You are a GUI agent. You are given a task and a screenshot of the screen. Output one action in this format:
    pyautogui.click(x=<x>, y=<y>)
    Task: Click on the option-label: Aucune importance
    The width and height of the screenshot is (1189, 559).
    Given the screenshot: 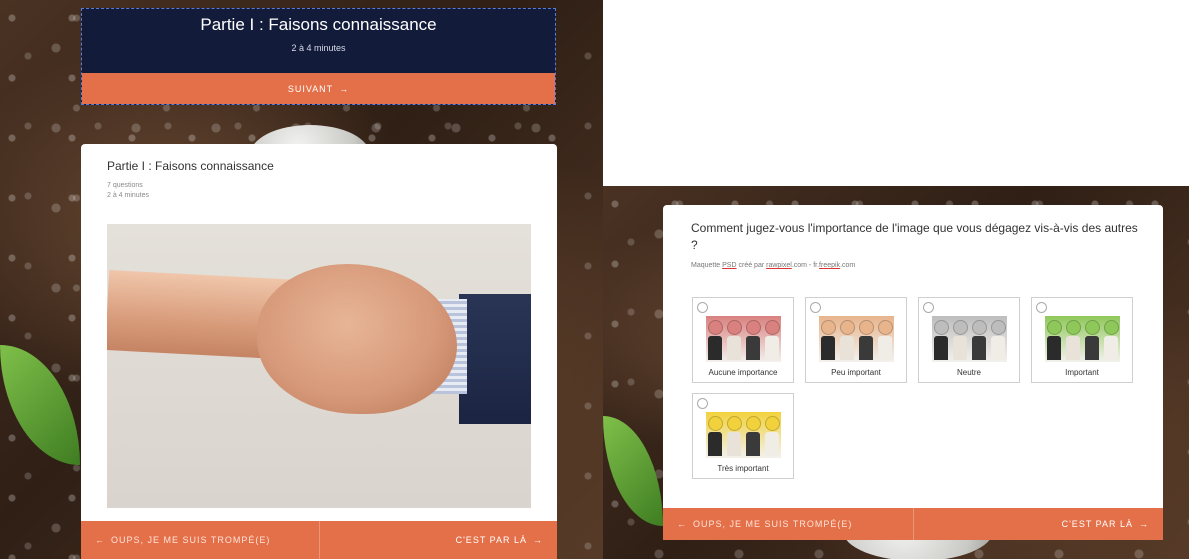 What is the action you would take?
    pyautogui.click(x=743, y=372)
    